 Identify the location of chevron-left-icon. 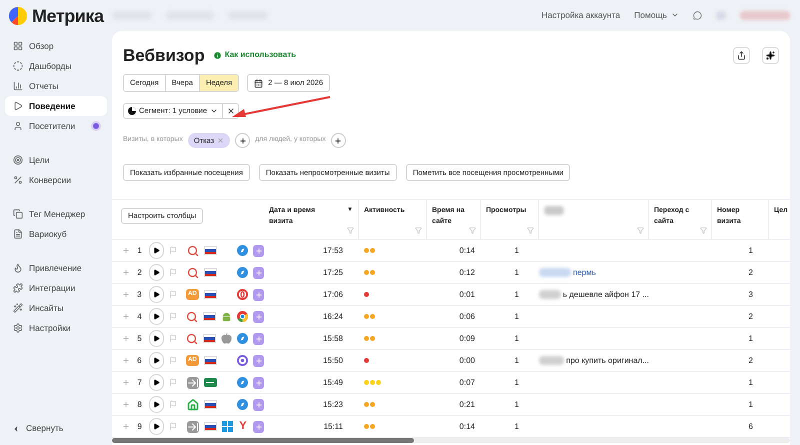
(16, 428).